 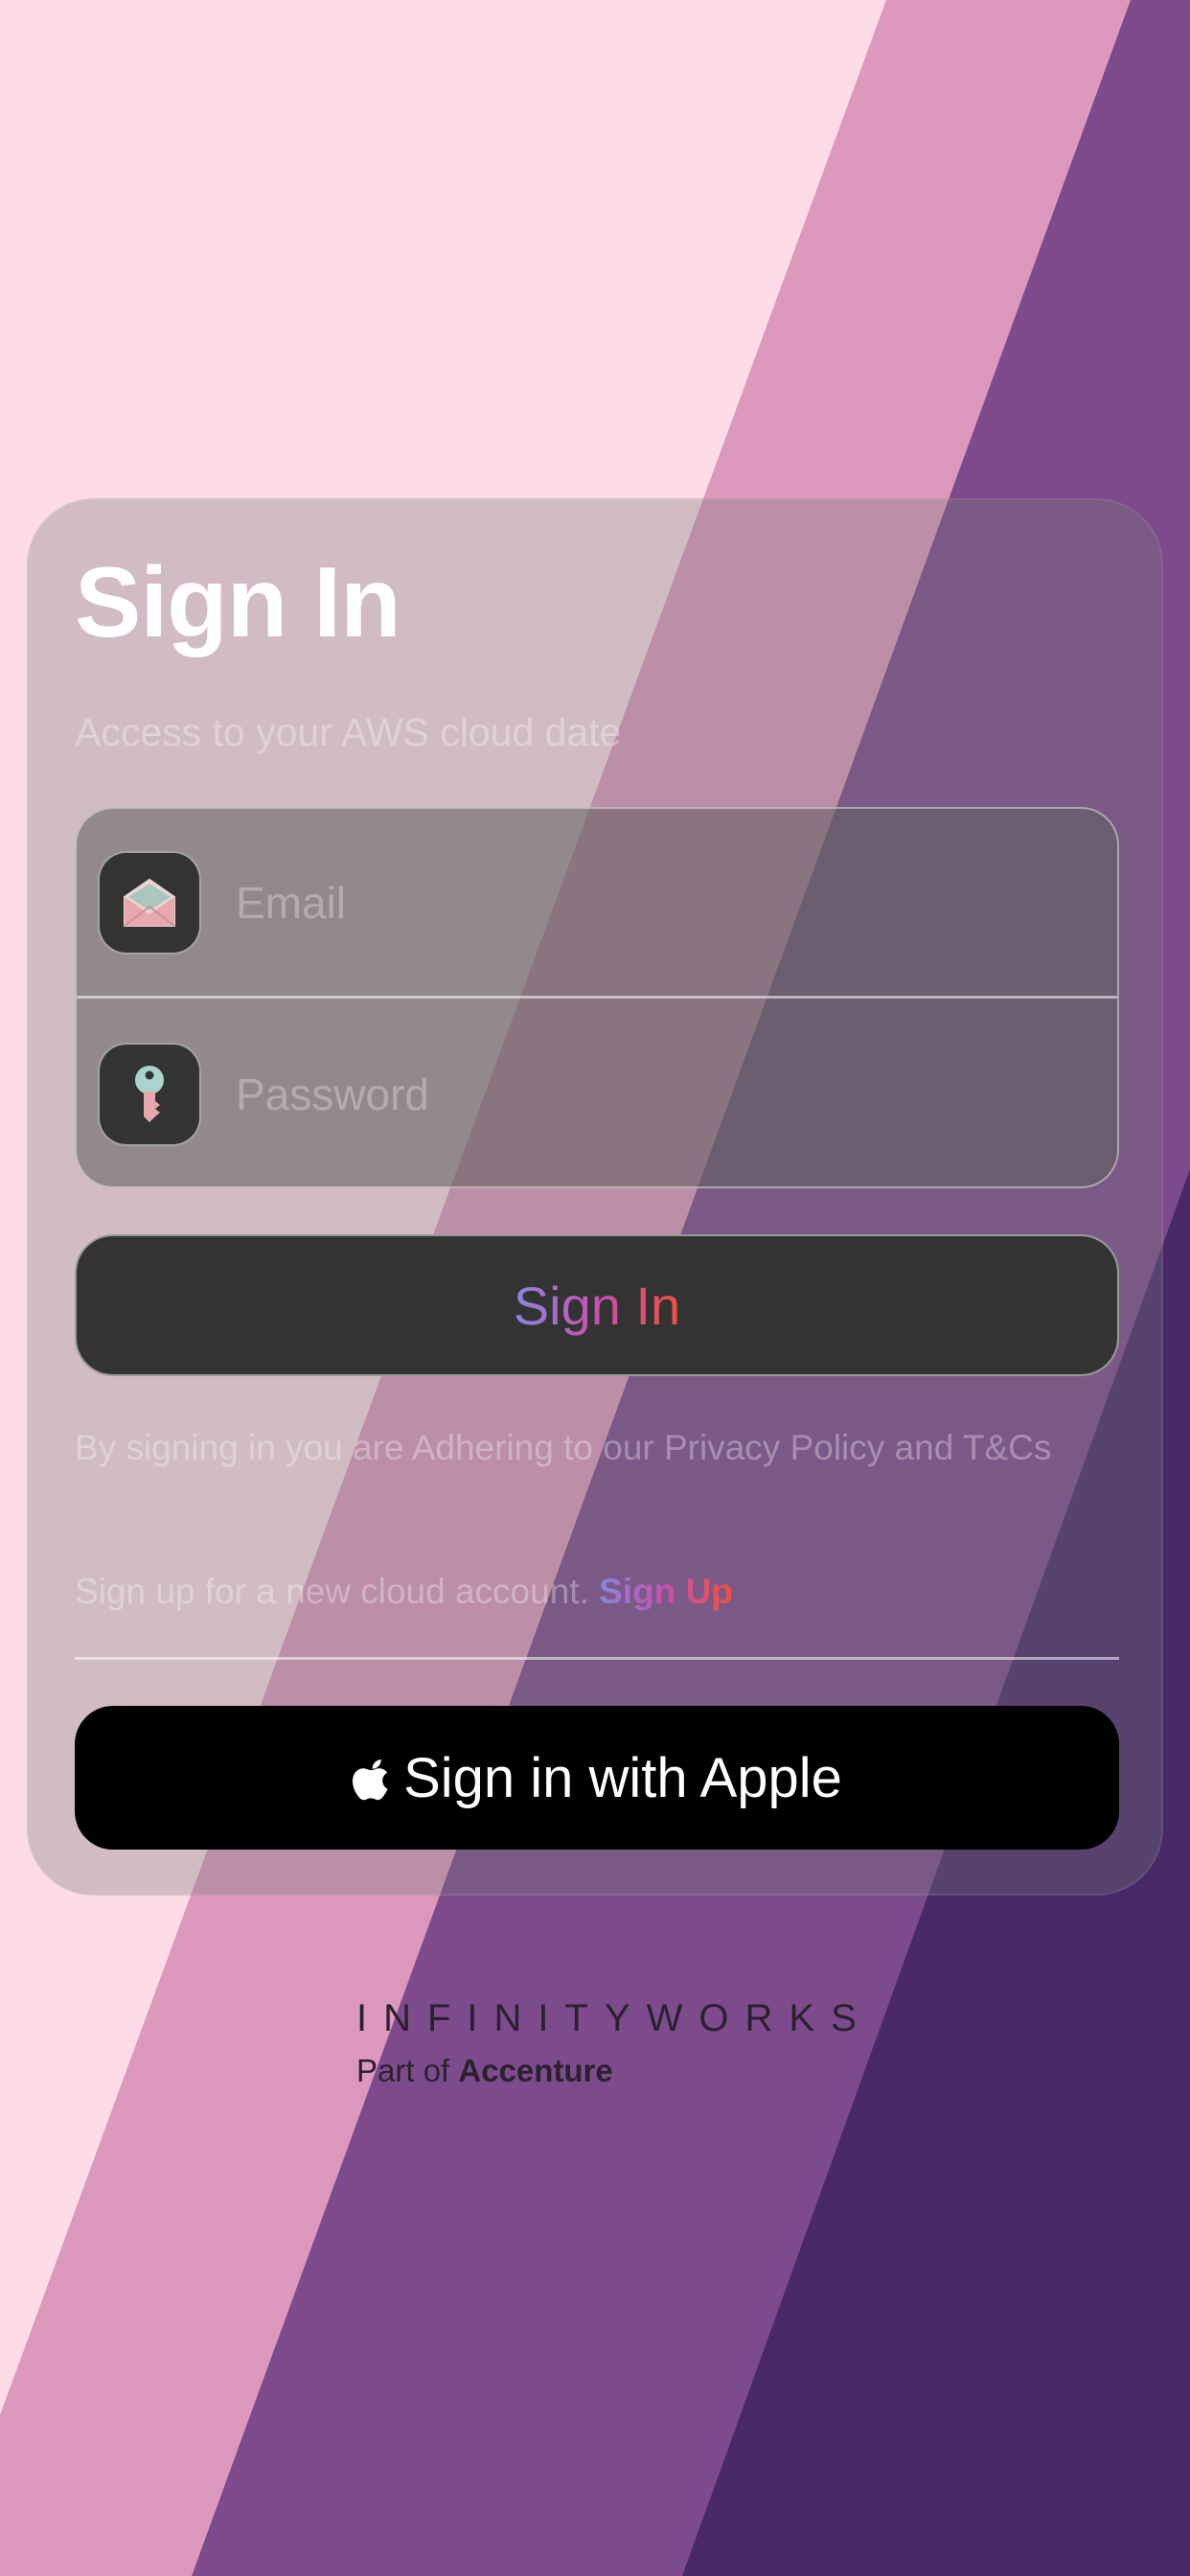 What do you see at coordinates (615, 2042) in the screenshot?
I see `brand-logo: INFINITYWORKS Part of Accenture` at bounding box center [615, 2042].